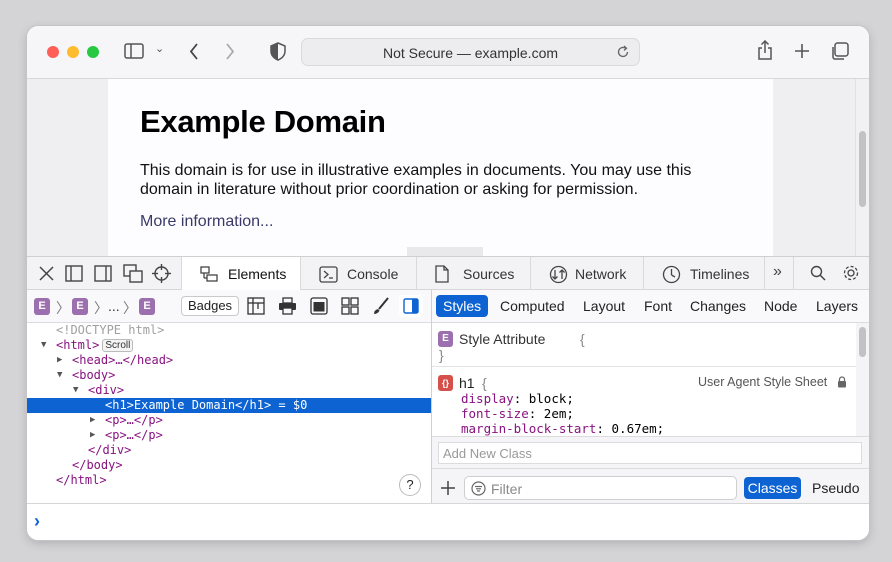  I want to click on page-heading: Example Domain, so click(263, 121).